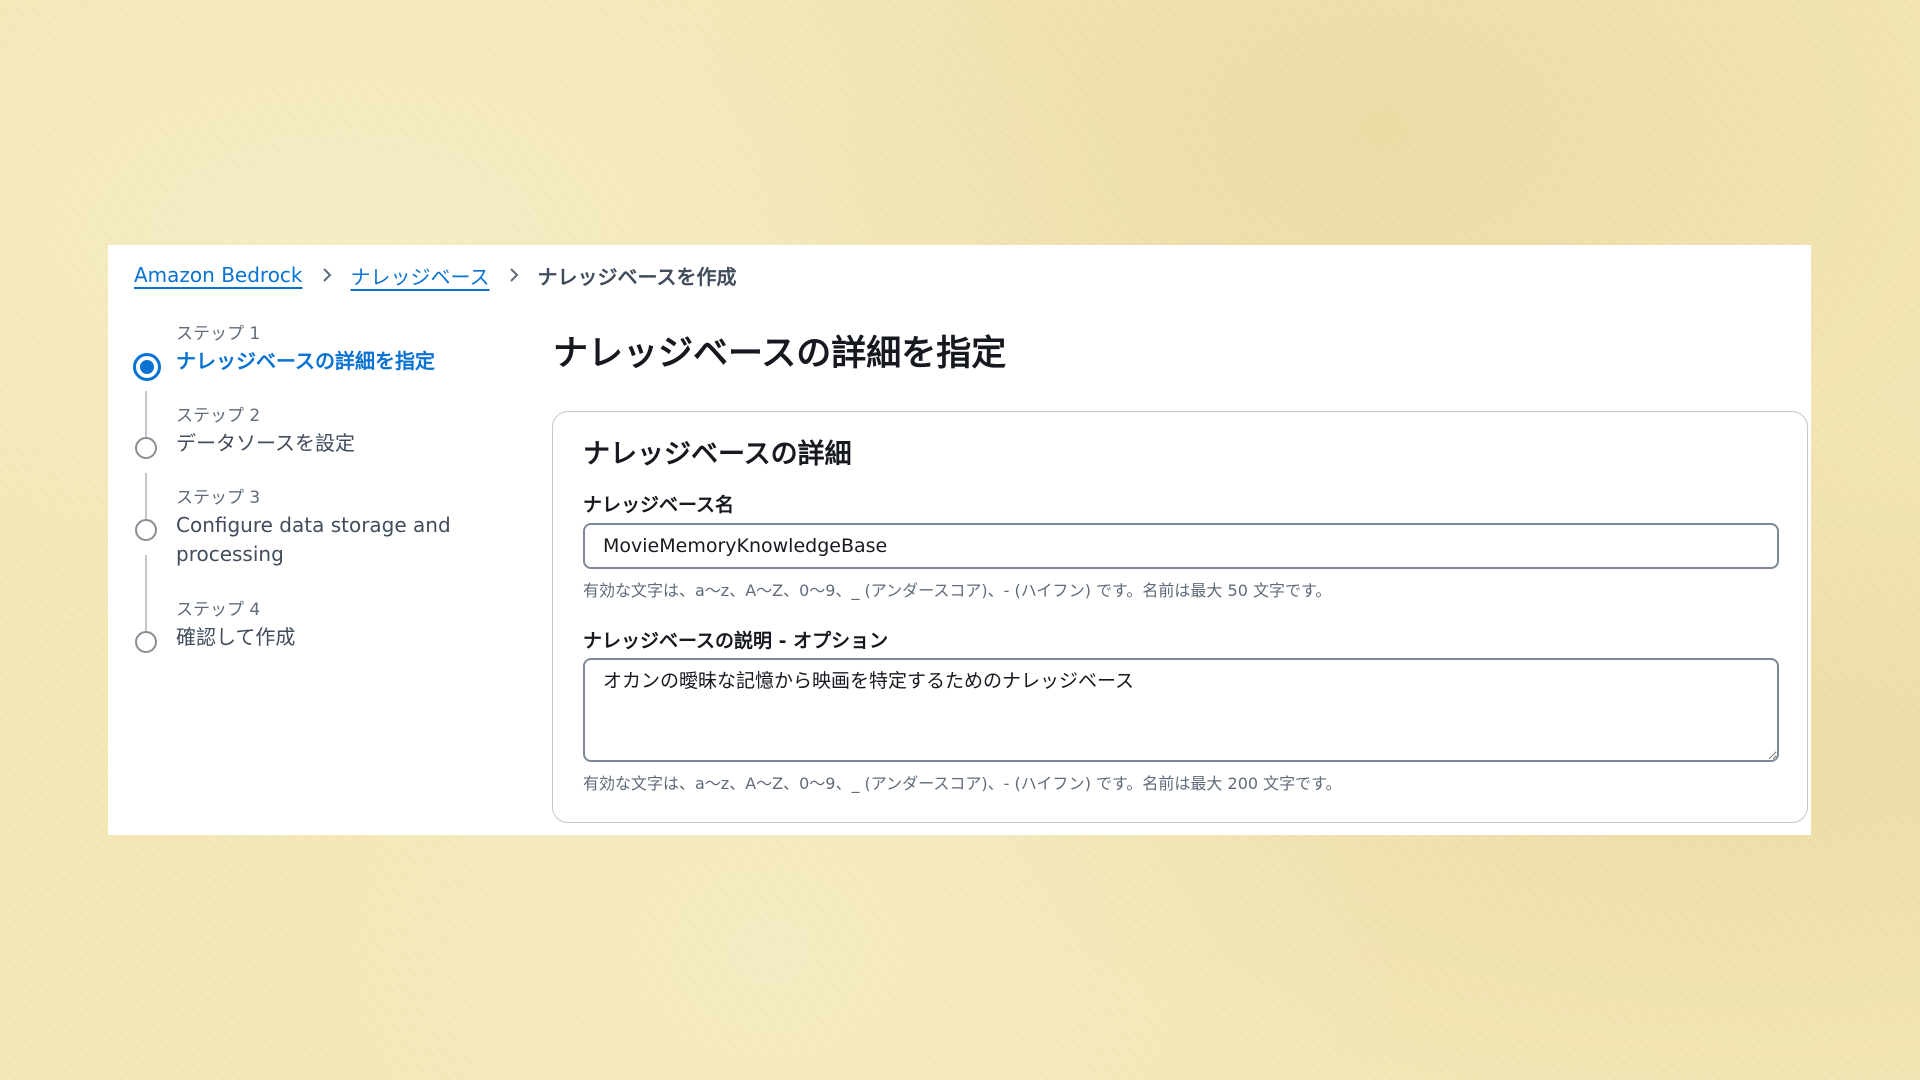 This screenshot has height=1080, width=1920. I want to click on breadcrumb-link-knowledge-base: ナレッジベース, so click(420, 275).